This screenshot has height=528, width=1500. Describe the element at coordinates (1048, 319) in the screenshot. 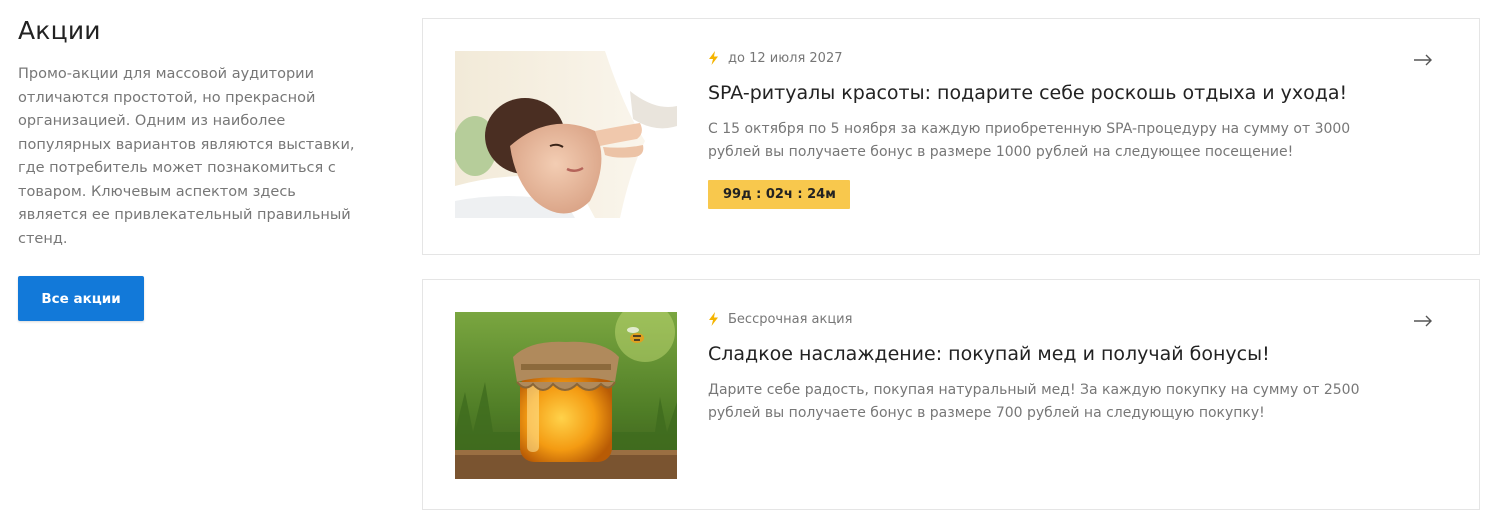

I see `promo-meta: Бессрочная акция` at that location.